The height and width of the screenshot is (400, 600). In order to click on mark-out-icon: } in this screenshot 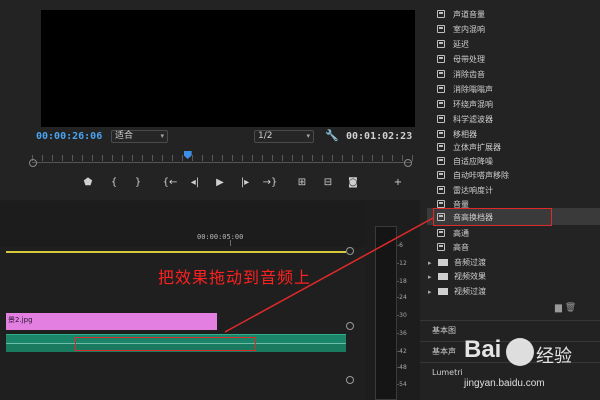, I will do `click(138, 183)`.